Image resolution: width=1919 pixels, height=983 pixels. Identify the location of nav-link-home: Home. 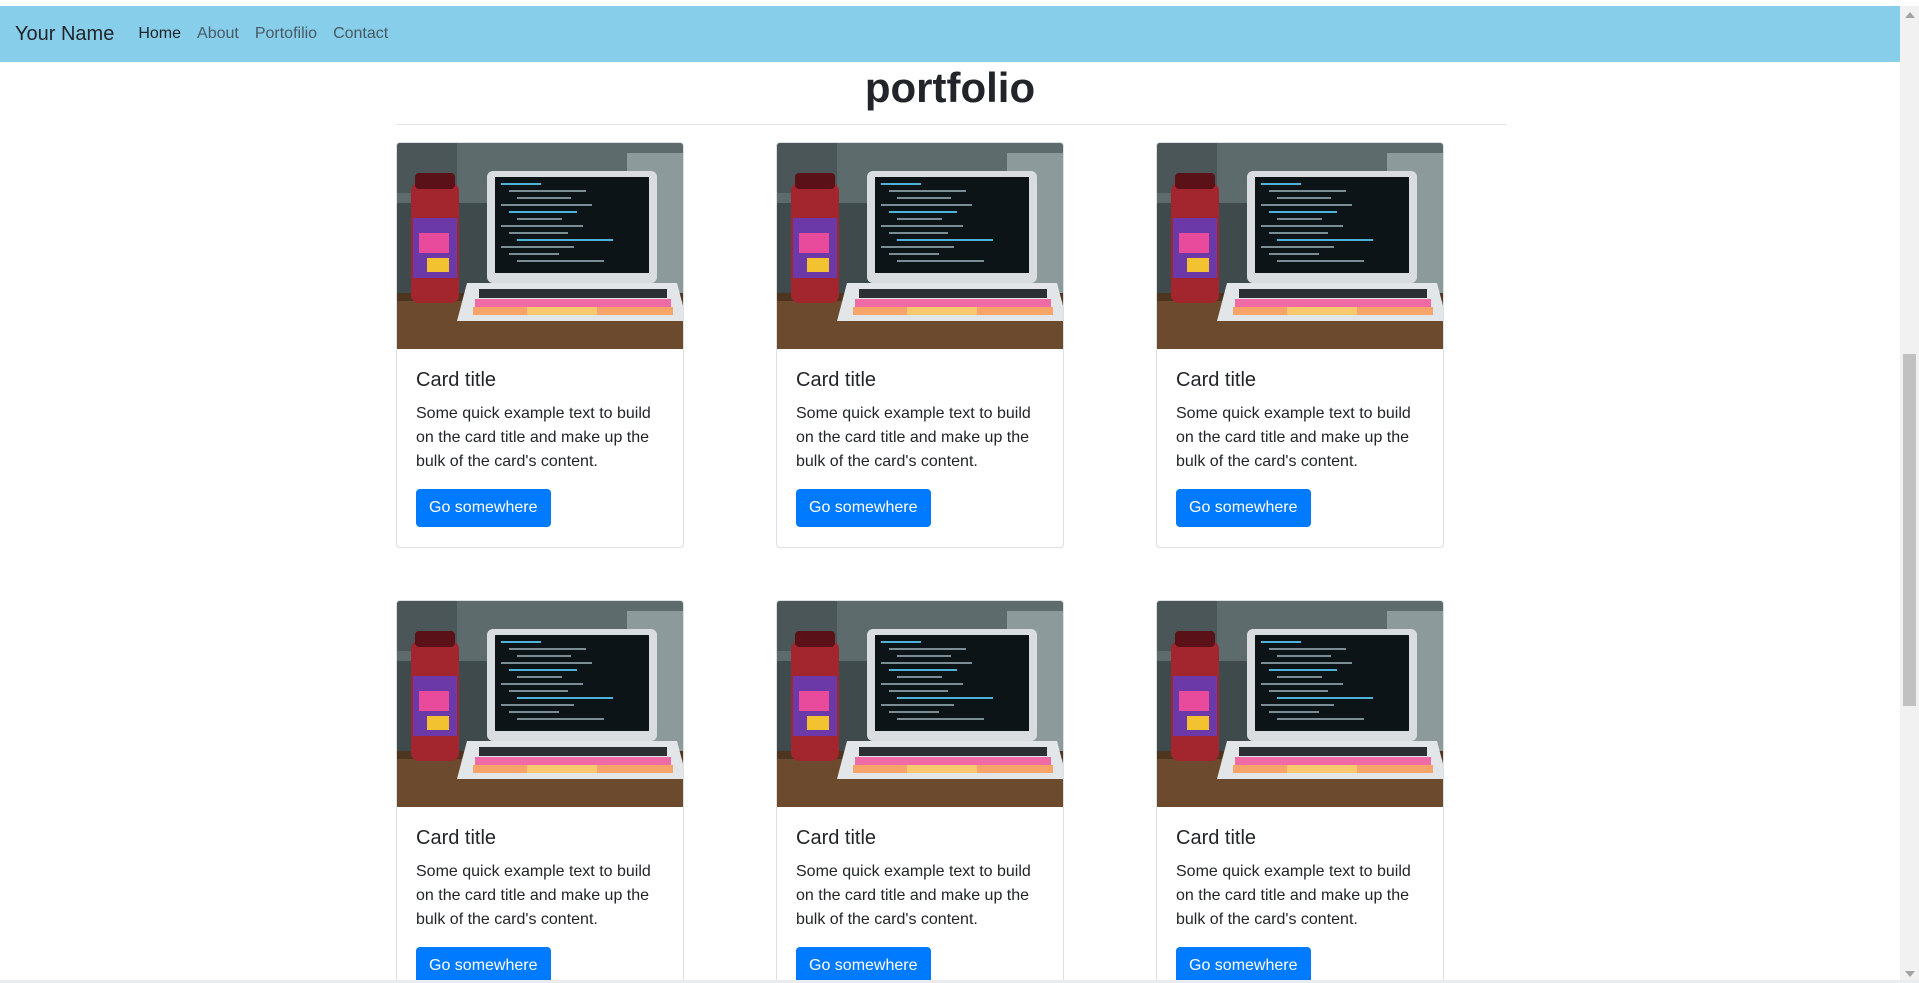
(159, 34).